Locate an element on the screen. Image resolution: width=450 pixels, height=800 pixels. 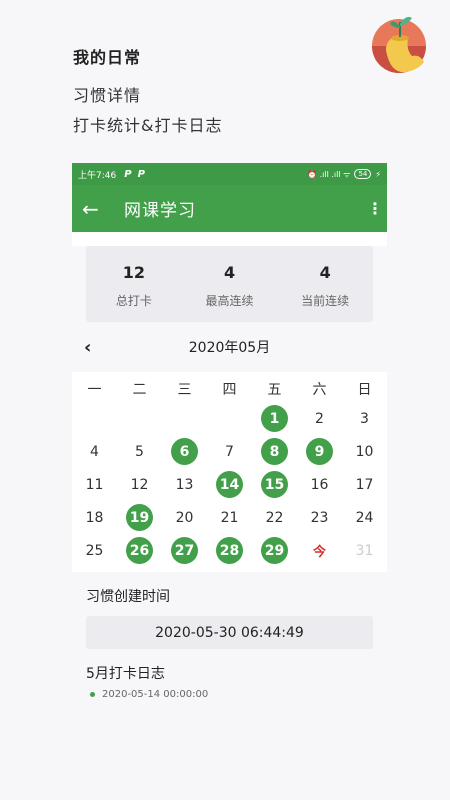
calendar-day-number is located at coordinates (94, 418).